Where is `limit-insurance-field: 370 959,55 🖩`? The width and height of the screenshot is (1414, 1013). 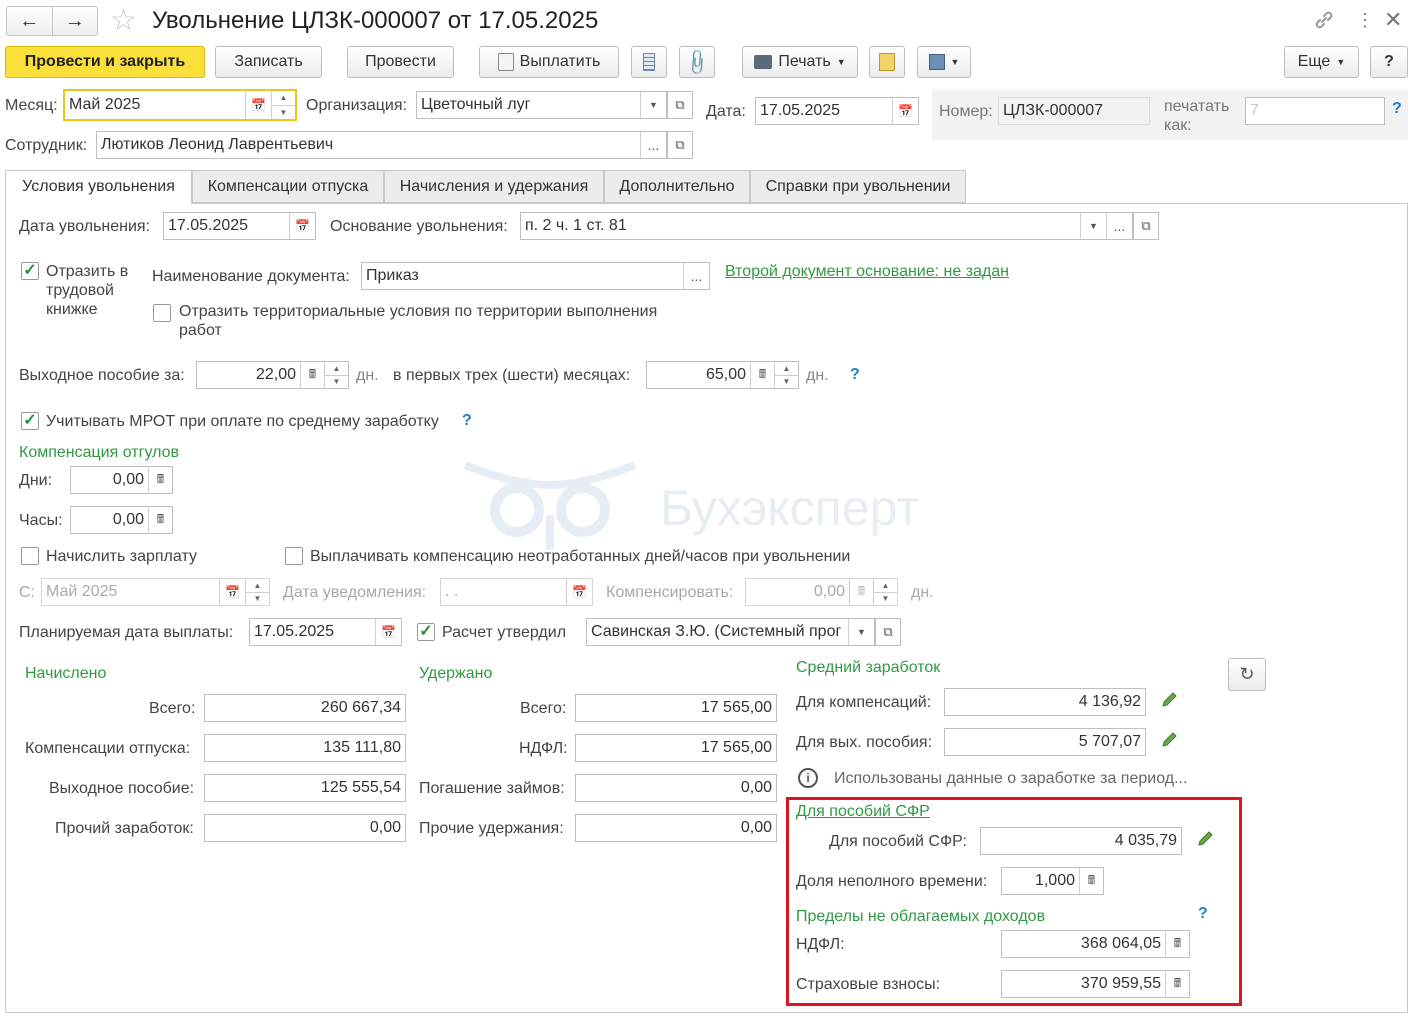
limit-insurance-field: 370 959,55 🖩 is located at coordinates (1095, 984).